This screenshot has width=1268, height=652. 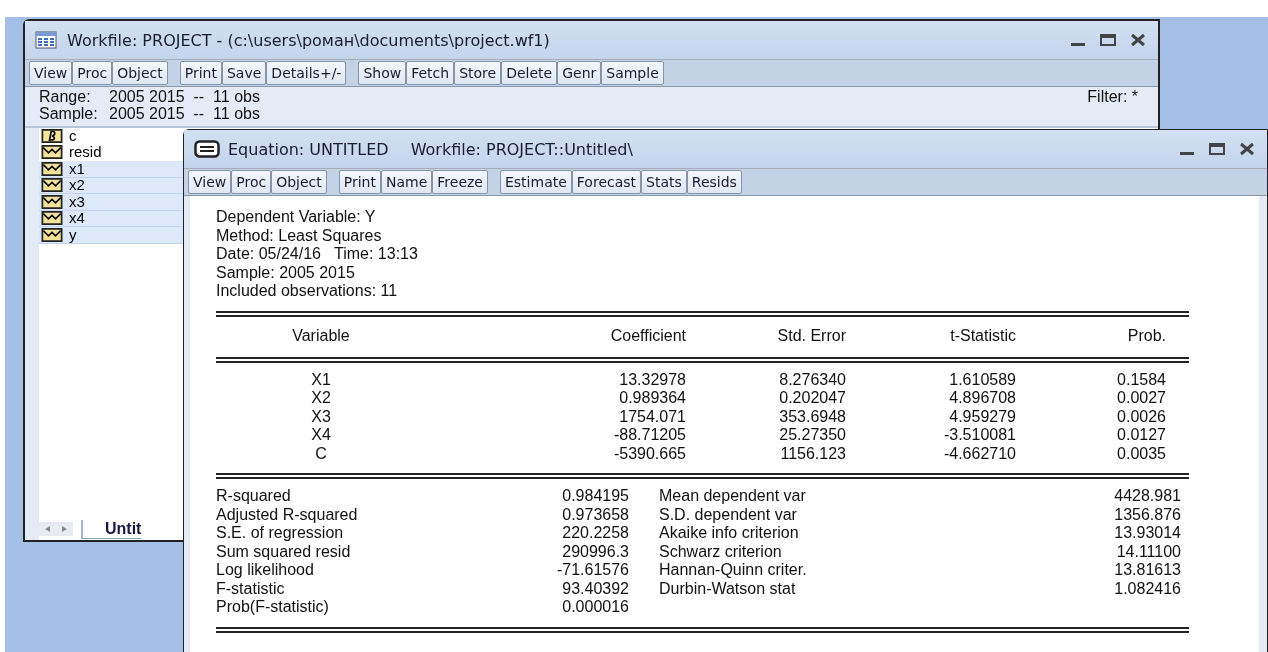 What do you see at coordinates (1141, 379) in the screenshot?
I see `table-cell-text: 0.1584` at bounding box center [1141, 379].